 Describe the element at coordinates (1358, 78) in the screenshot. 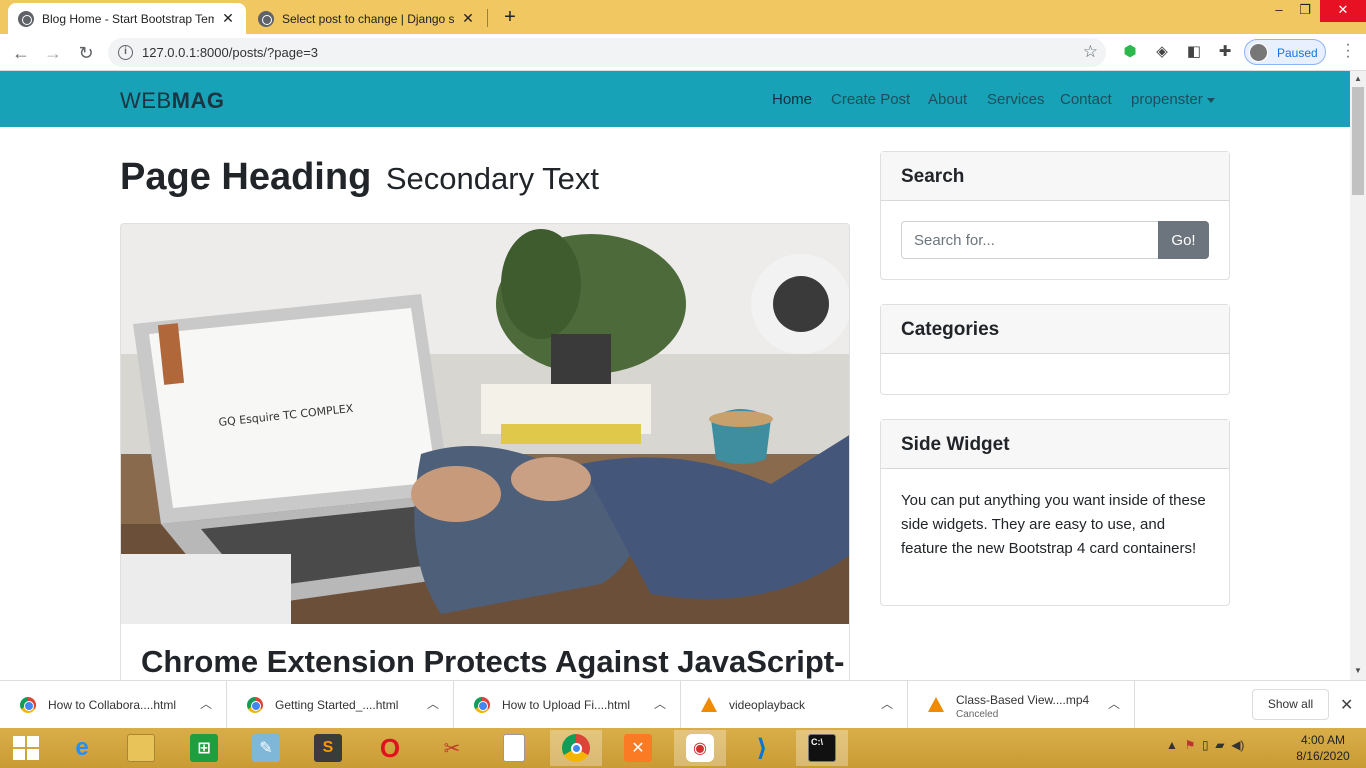

I see `scroll-up-icon: ▲` at that location.